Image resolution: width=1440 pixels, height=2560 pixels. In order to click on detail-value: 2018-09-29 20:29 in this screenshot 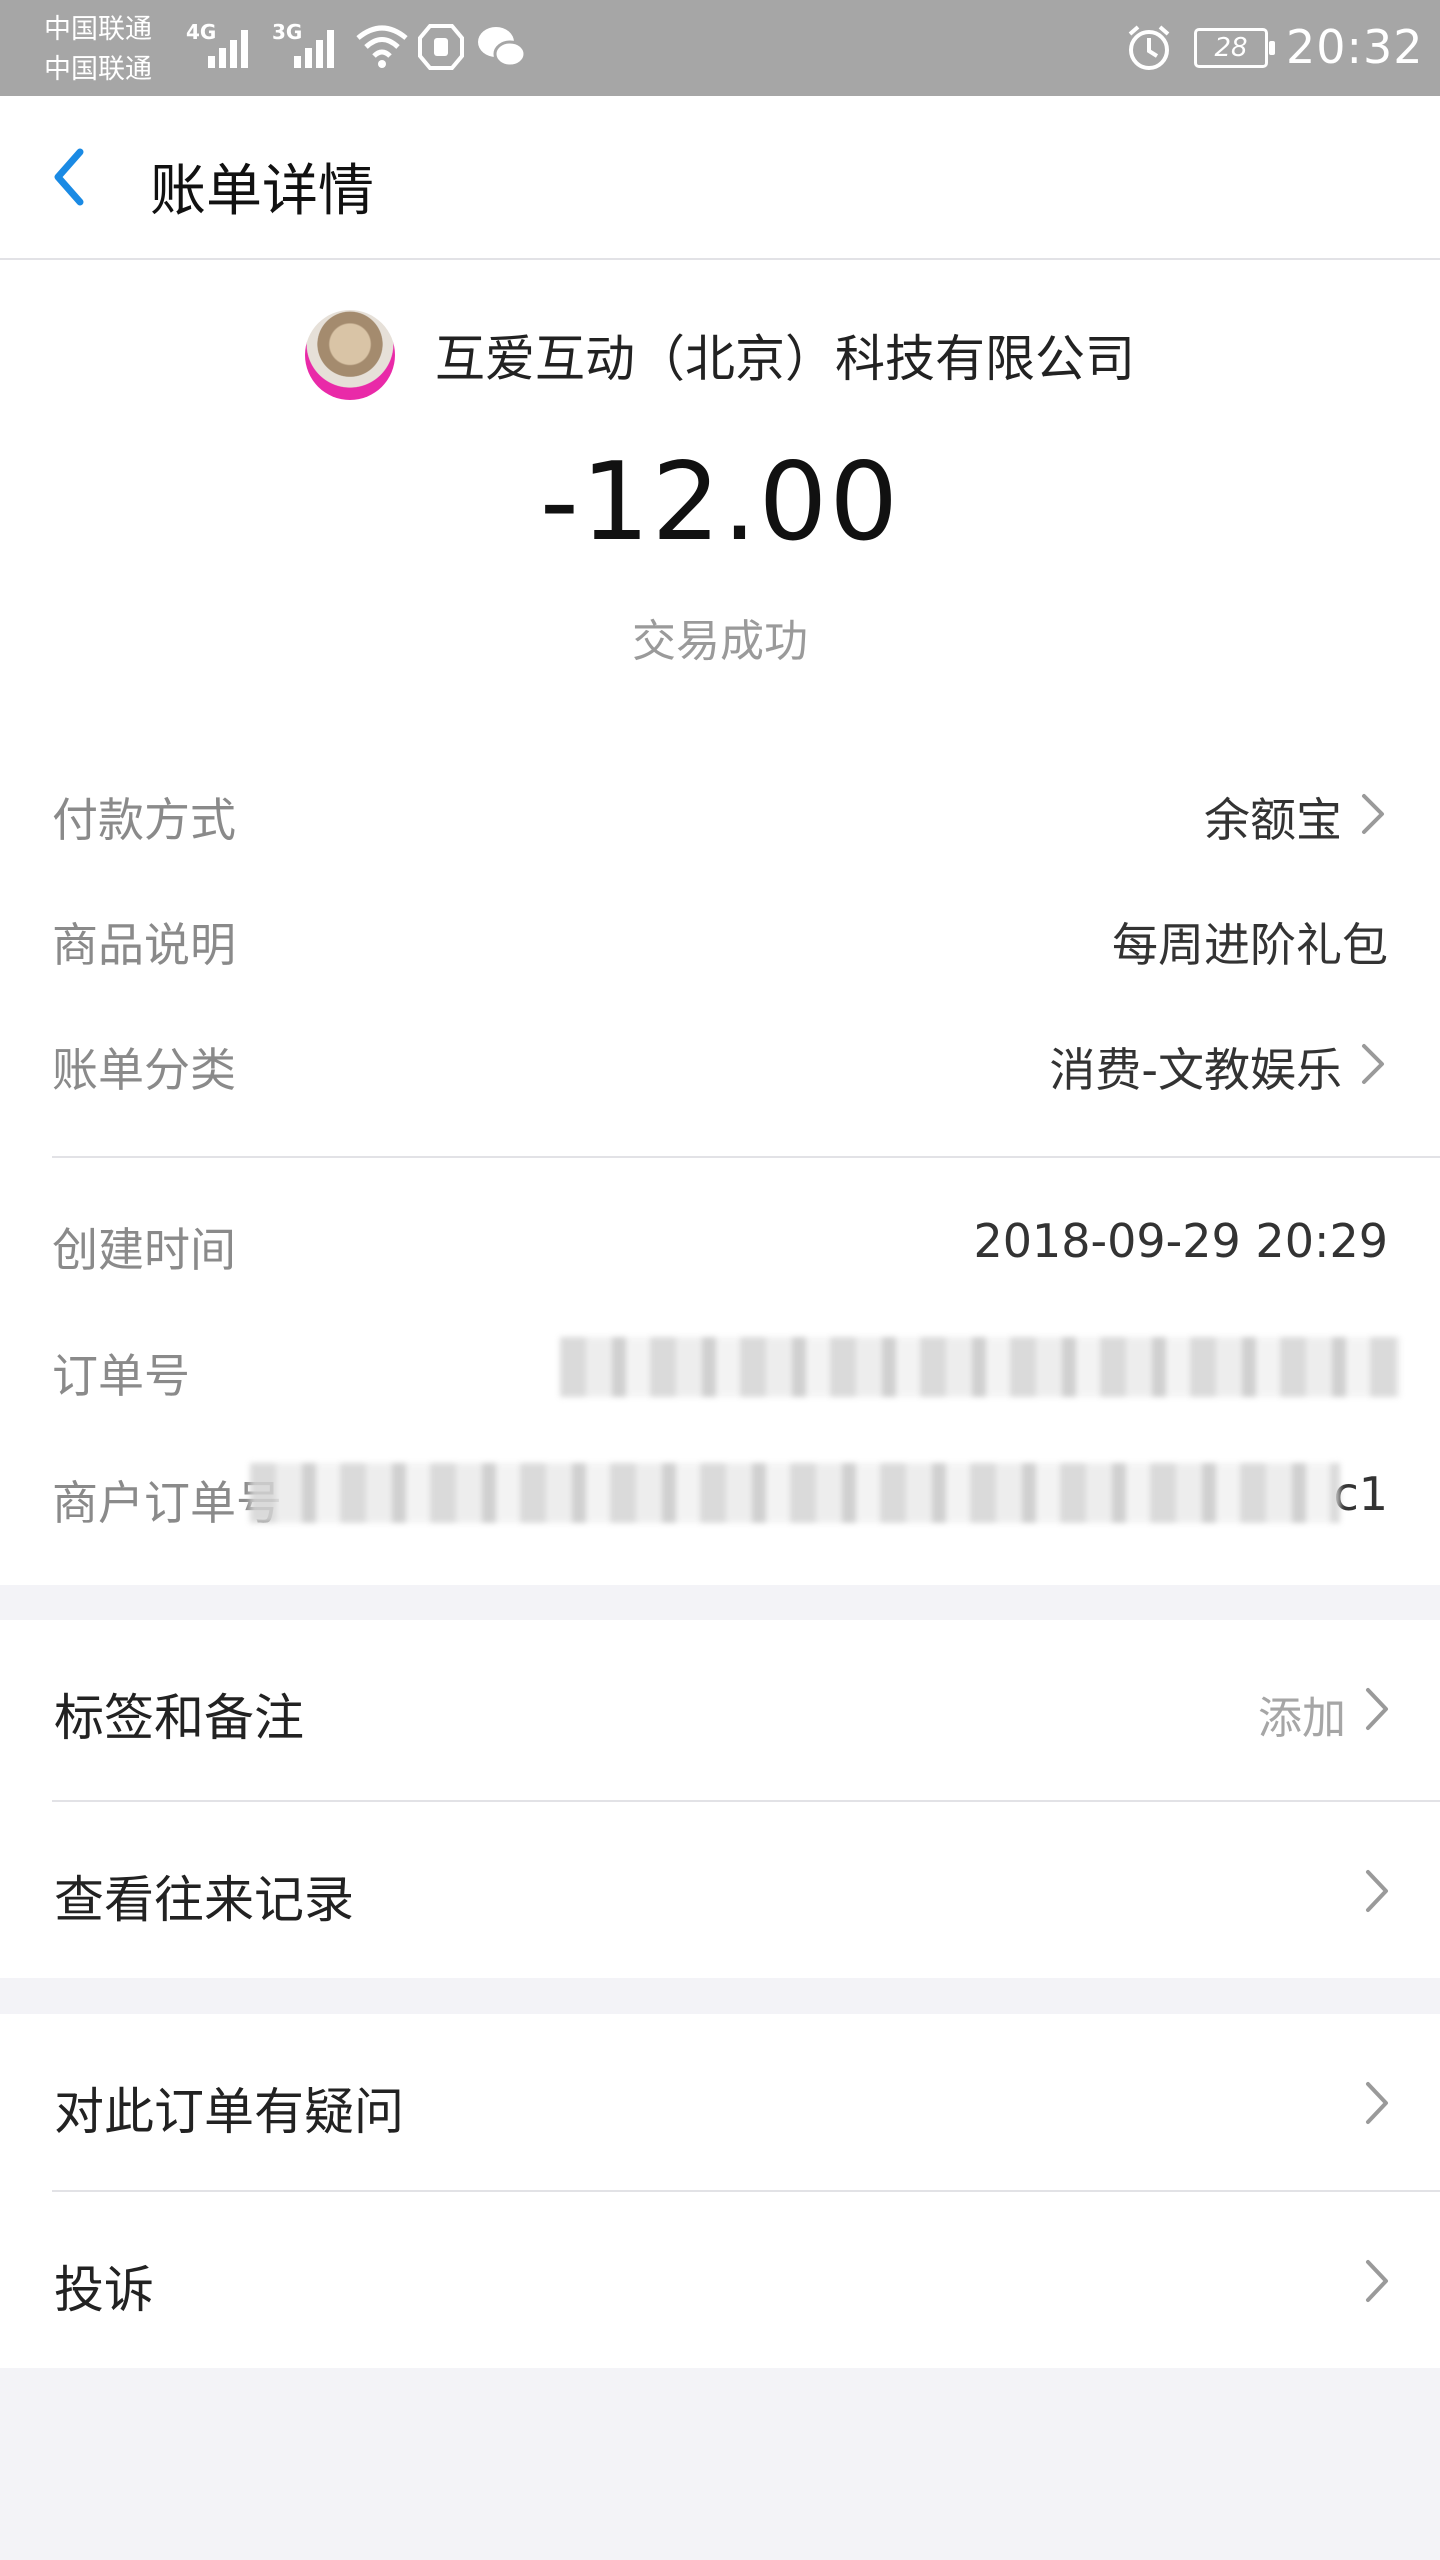, I will do `click(1180, 1241)`.